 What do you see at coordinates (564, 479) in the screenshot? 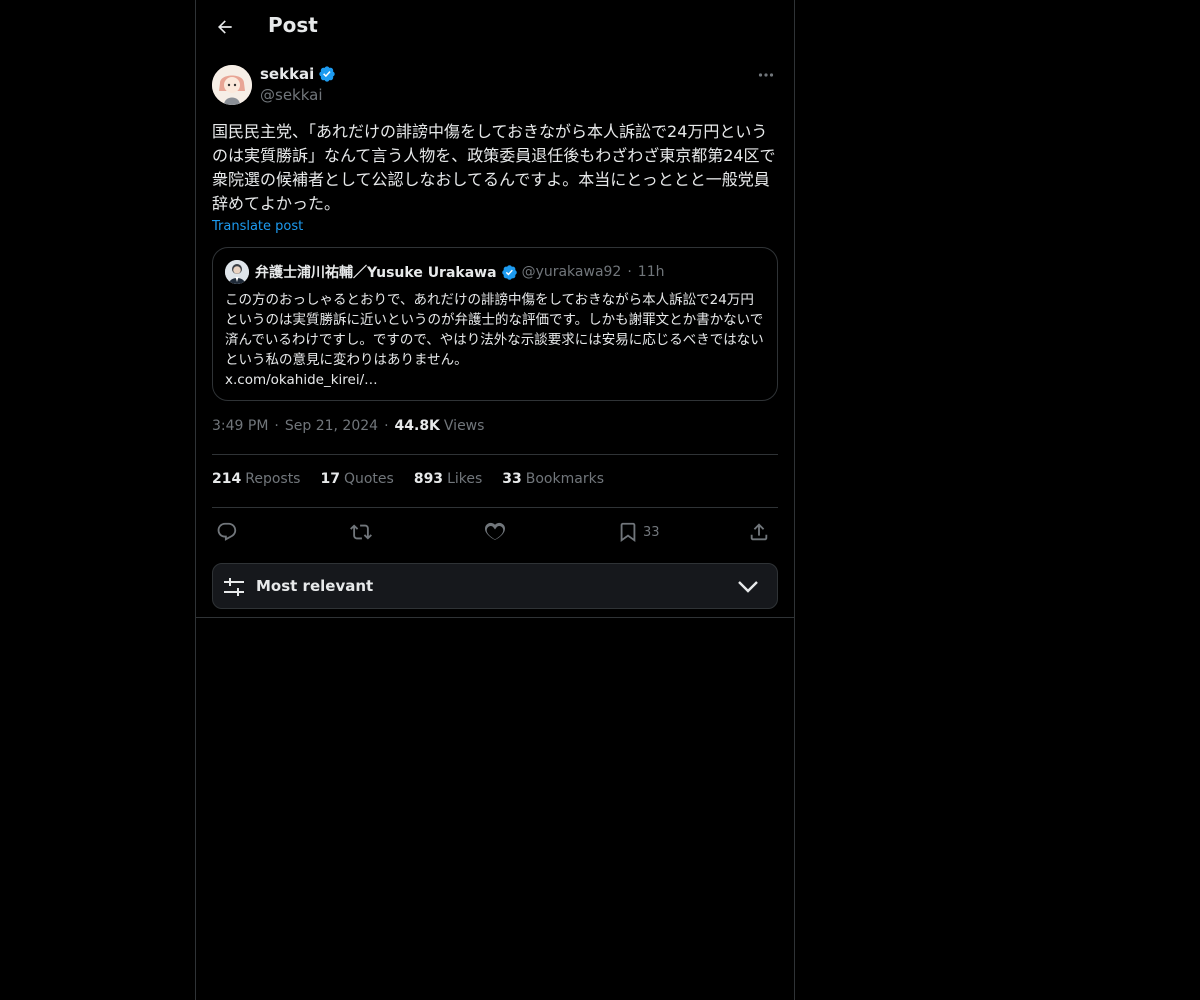
I see `bookmarks-label: Bookmarks` at bounding box center [564, 479].